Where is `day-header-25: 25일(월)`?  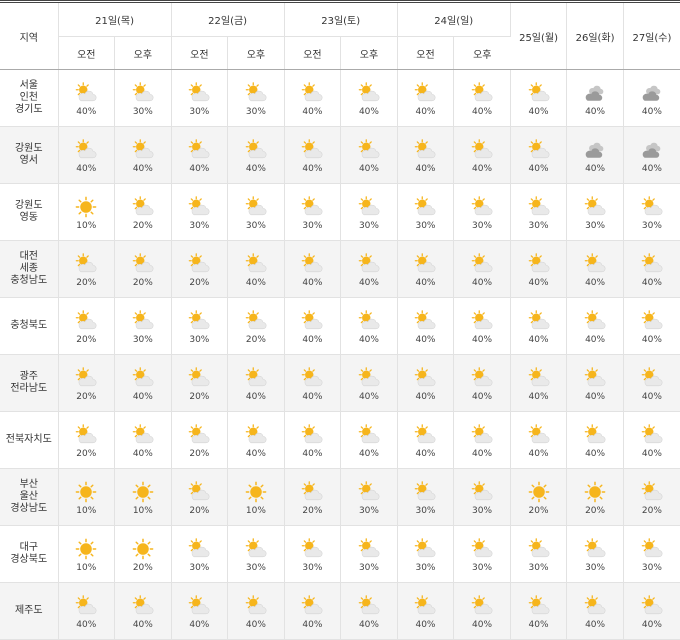
day-header-25: 25일(월) is located at coordinates (539, 35).